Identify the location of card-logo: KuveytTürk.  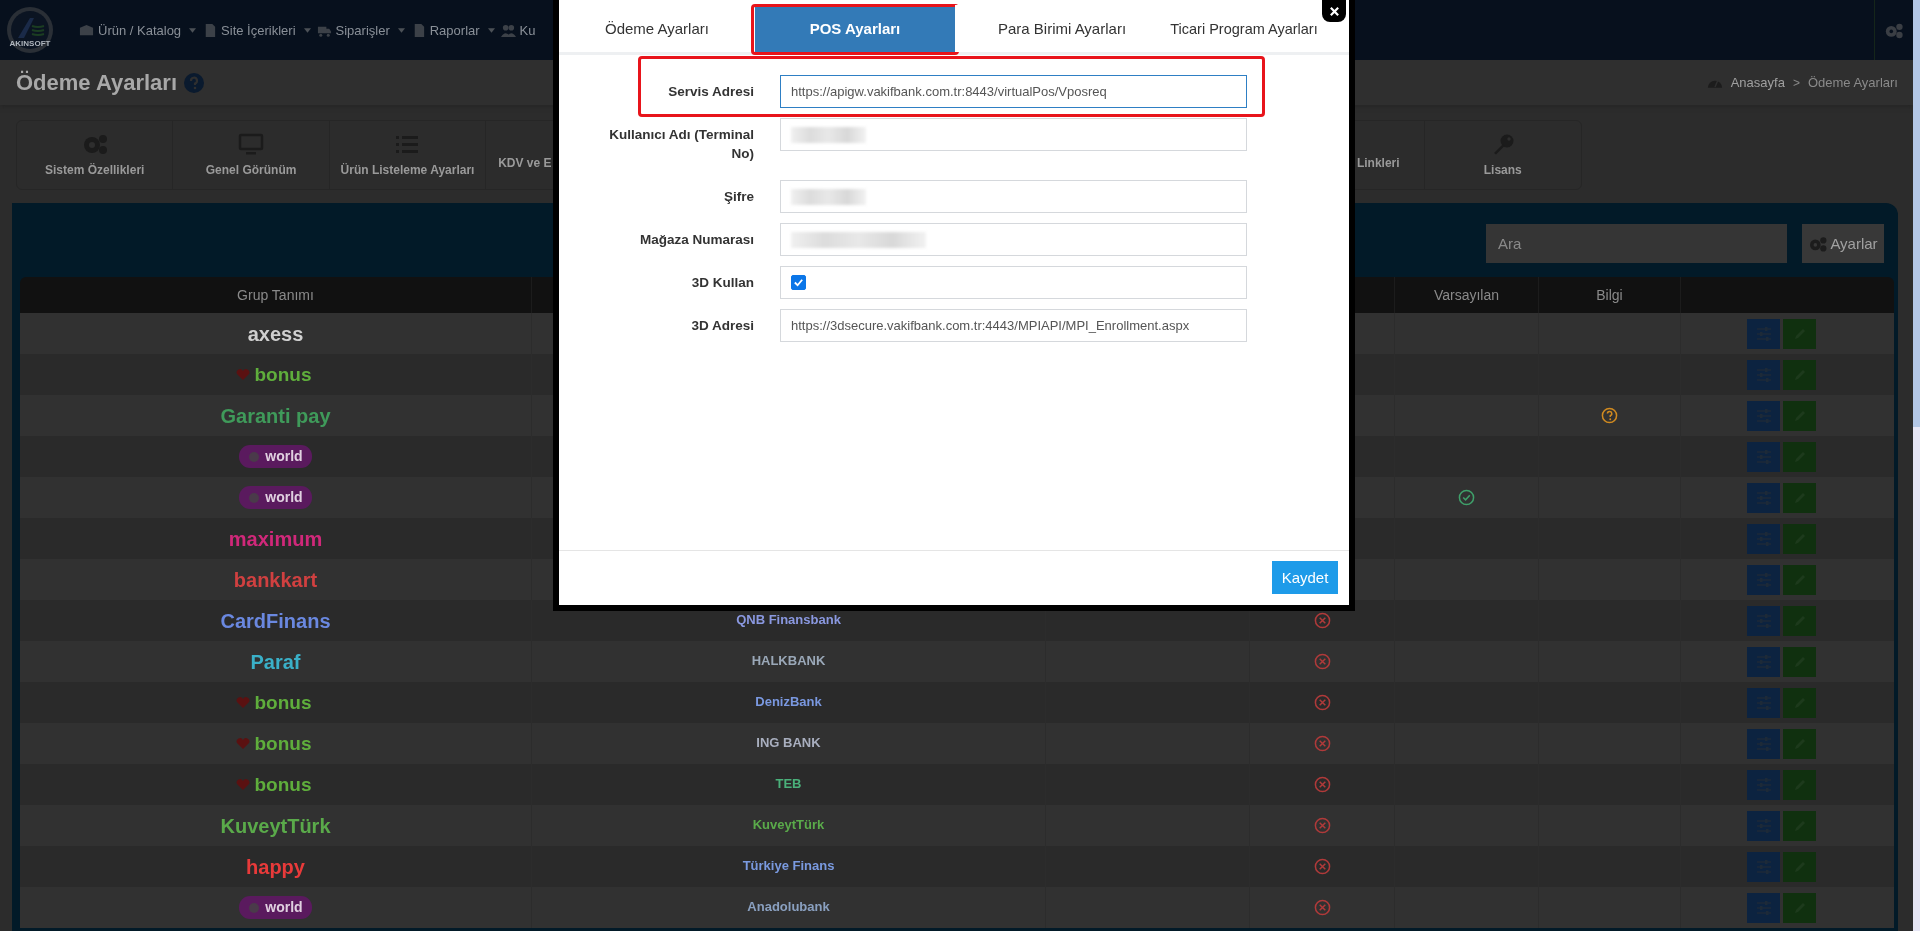
(275, 826).